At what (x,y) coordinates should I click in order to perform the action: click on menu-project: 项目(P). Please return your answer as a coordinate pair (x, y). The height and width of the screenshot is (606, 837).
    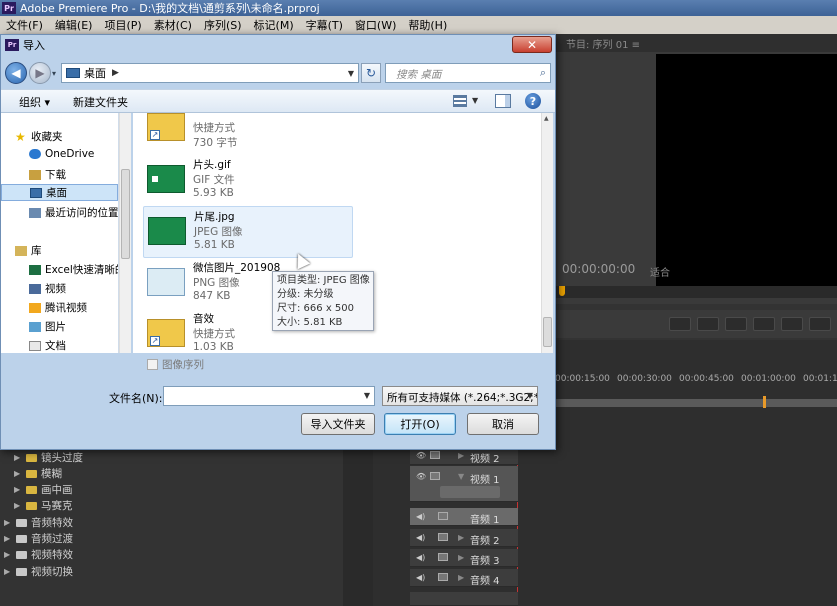
    Looking at the image, I should click on (122, 25).